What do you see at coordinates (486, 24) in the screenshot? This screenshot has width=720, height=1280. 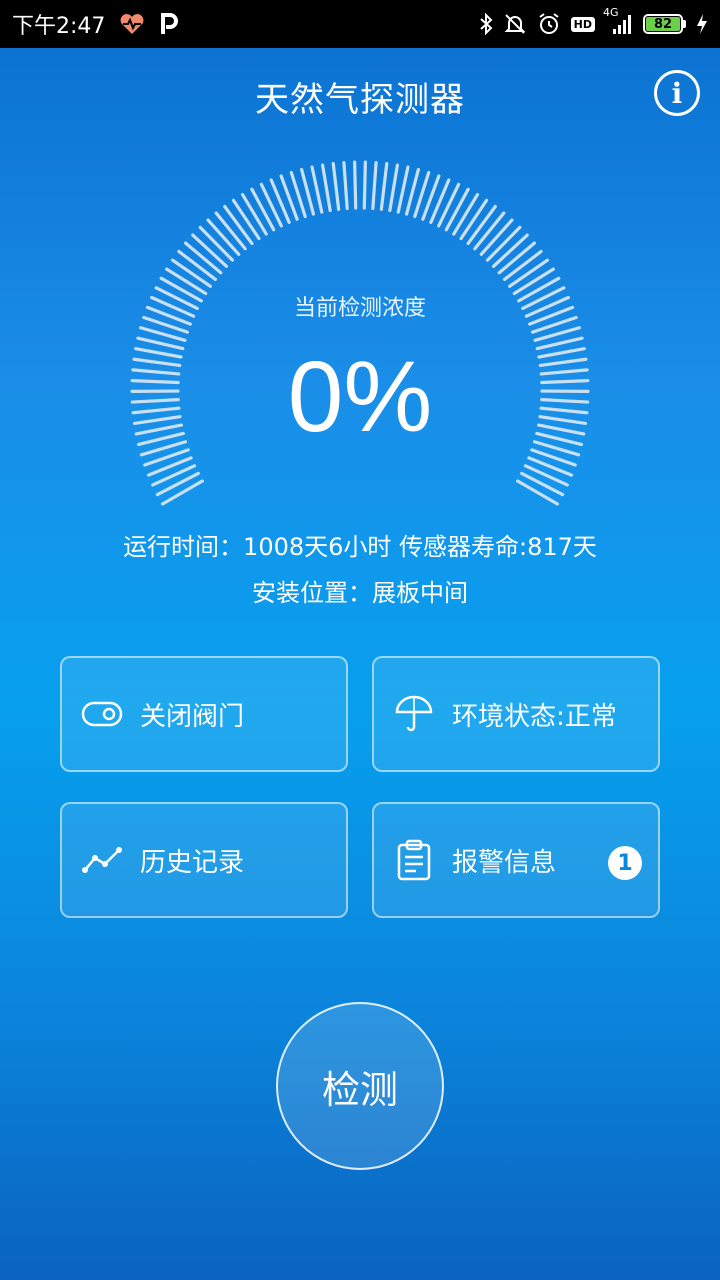 I see `bluetooth-icon` at bounding box center [486, 24].